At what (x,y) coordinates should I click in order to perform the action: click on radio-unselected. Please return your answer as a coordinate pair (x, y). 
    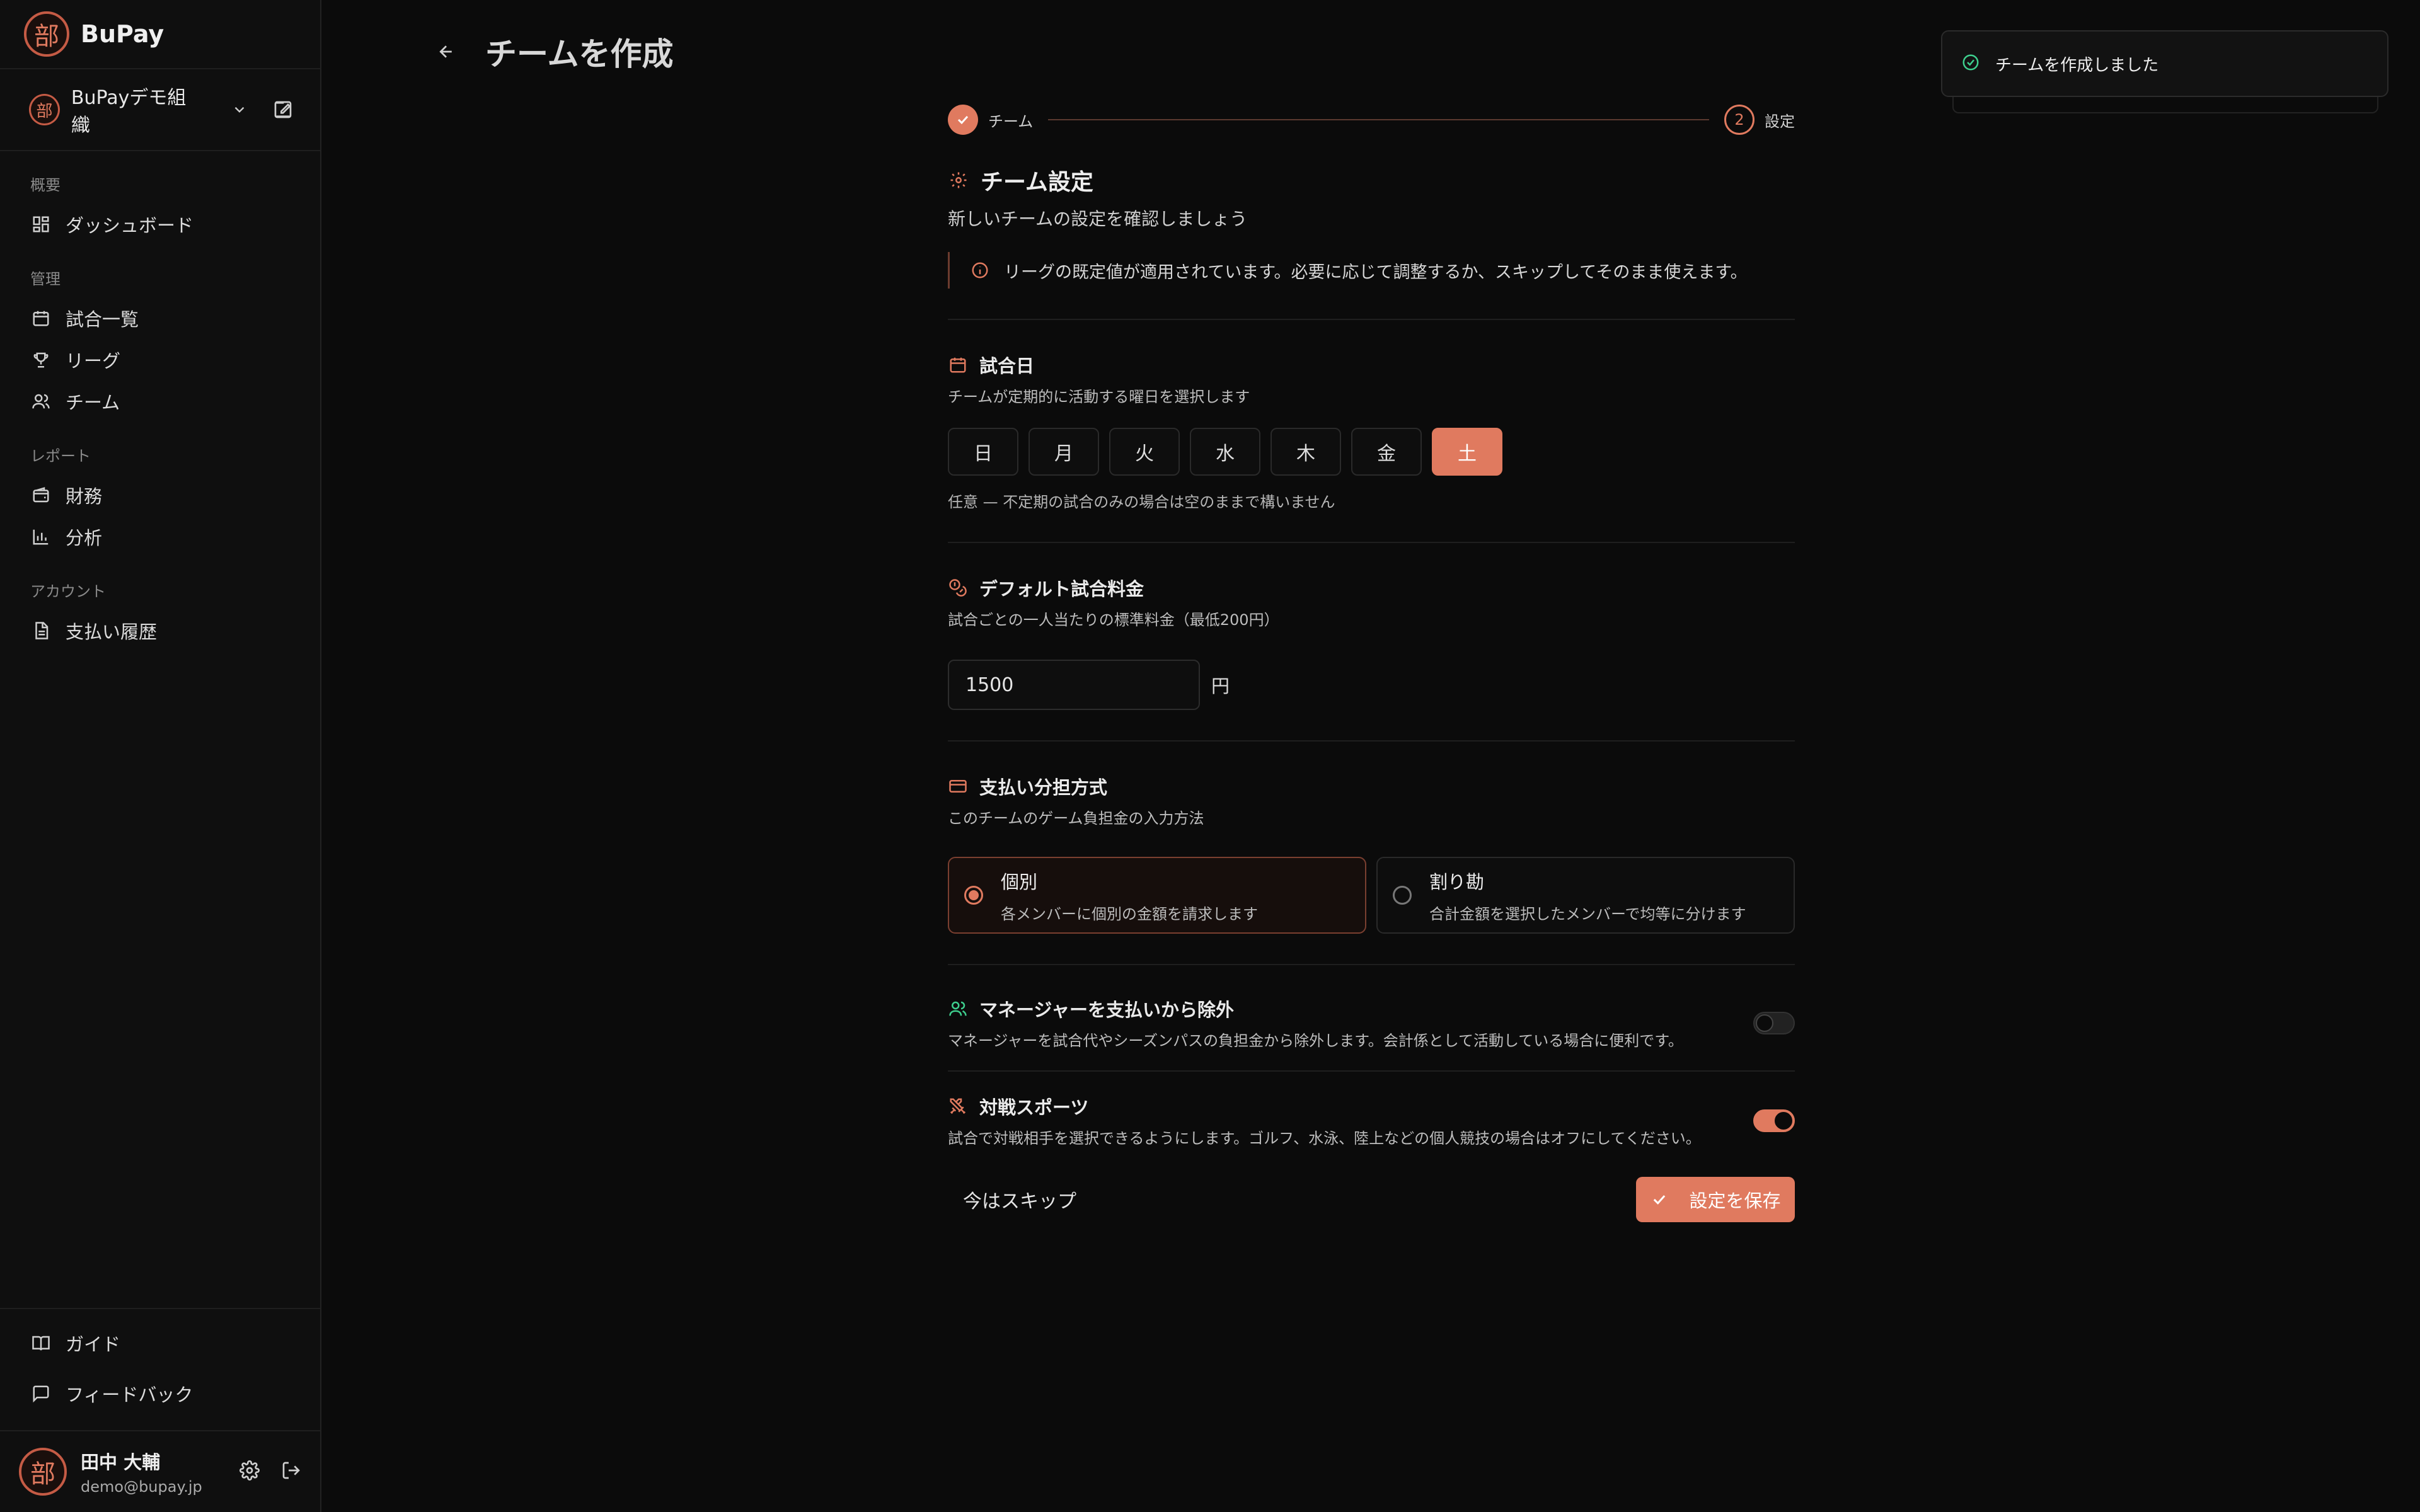
    Looking at the image, I should click on (1402, 895).